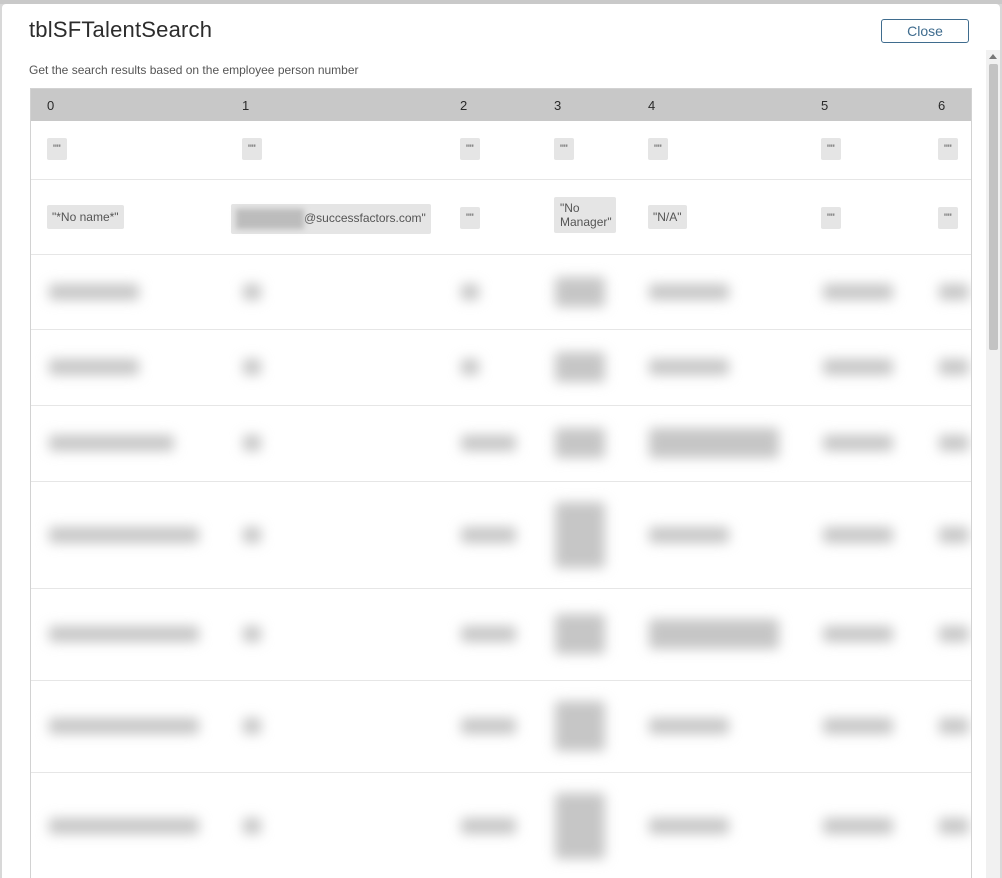  I want to click on vertical-scrollbar, so click(993, 464).